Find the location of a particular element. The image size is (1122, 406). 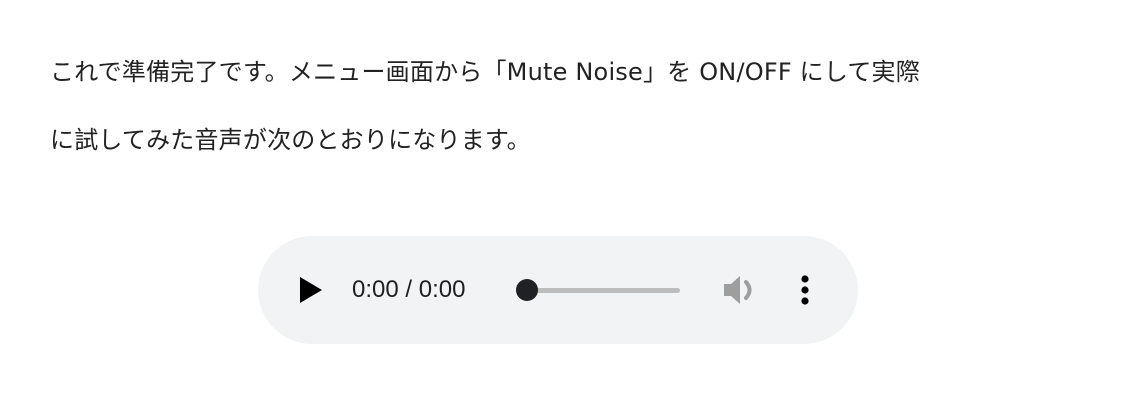

time-display: 0:00 / 0:00 is located at coordinates (409, 289).